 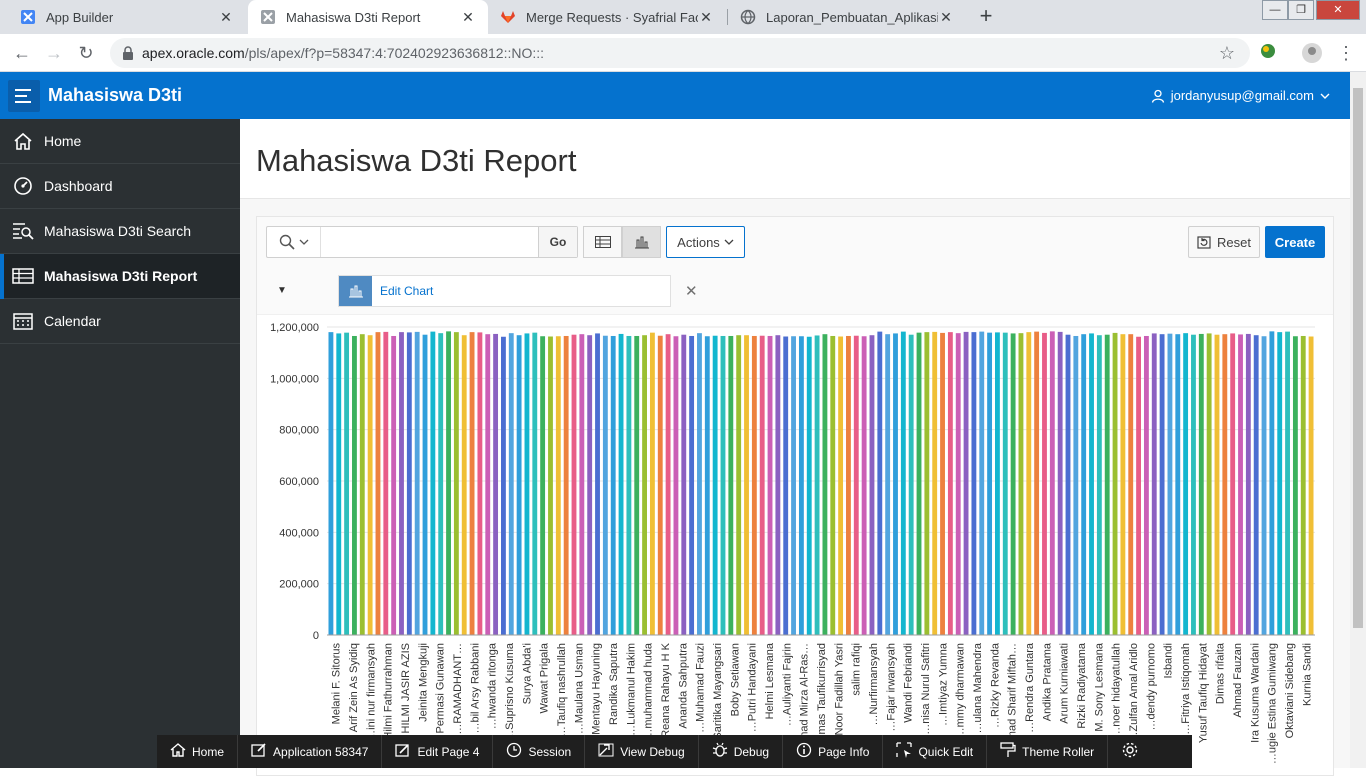 I want to click on remove-chart-close-icon: ✕, so click(x=691, y=291).